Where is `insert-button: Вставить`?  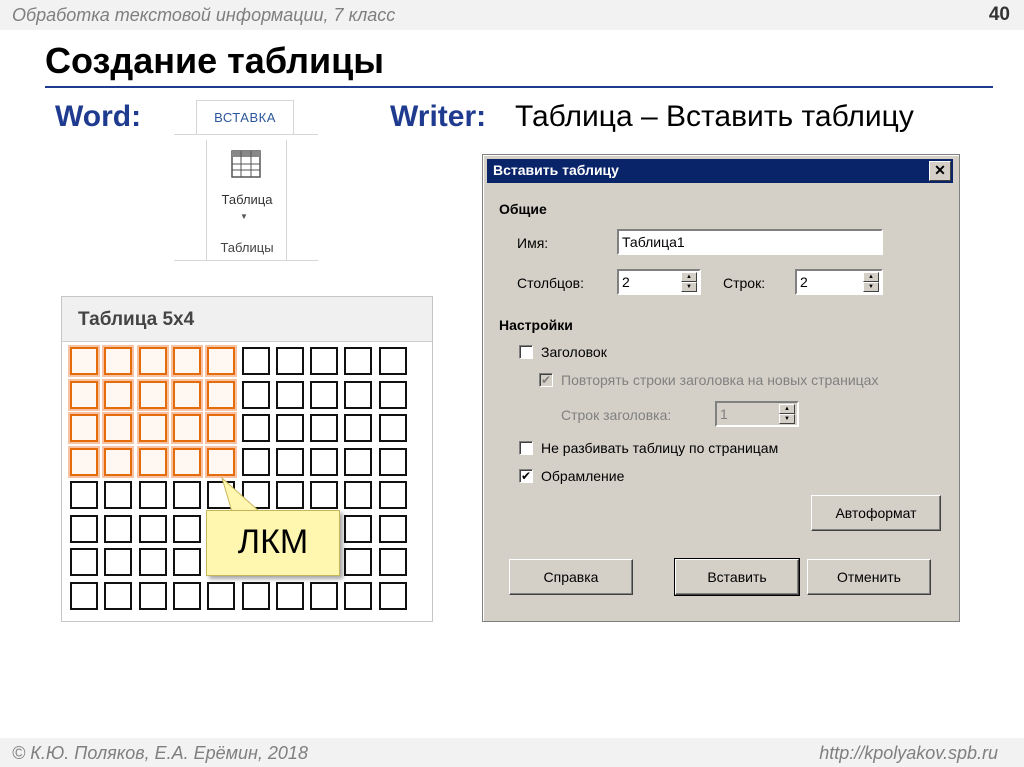 insert-button: Вставить is located at coordinates (737, 577).